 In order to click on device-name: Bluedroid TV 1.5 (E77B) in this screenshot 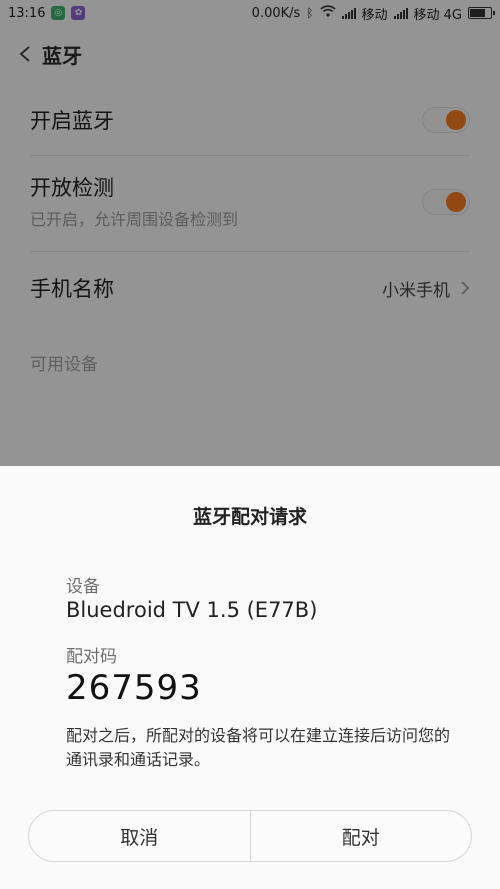, I will do `click(192, 610)`.